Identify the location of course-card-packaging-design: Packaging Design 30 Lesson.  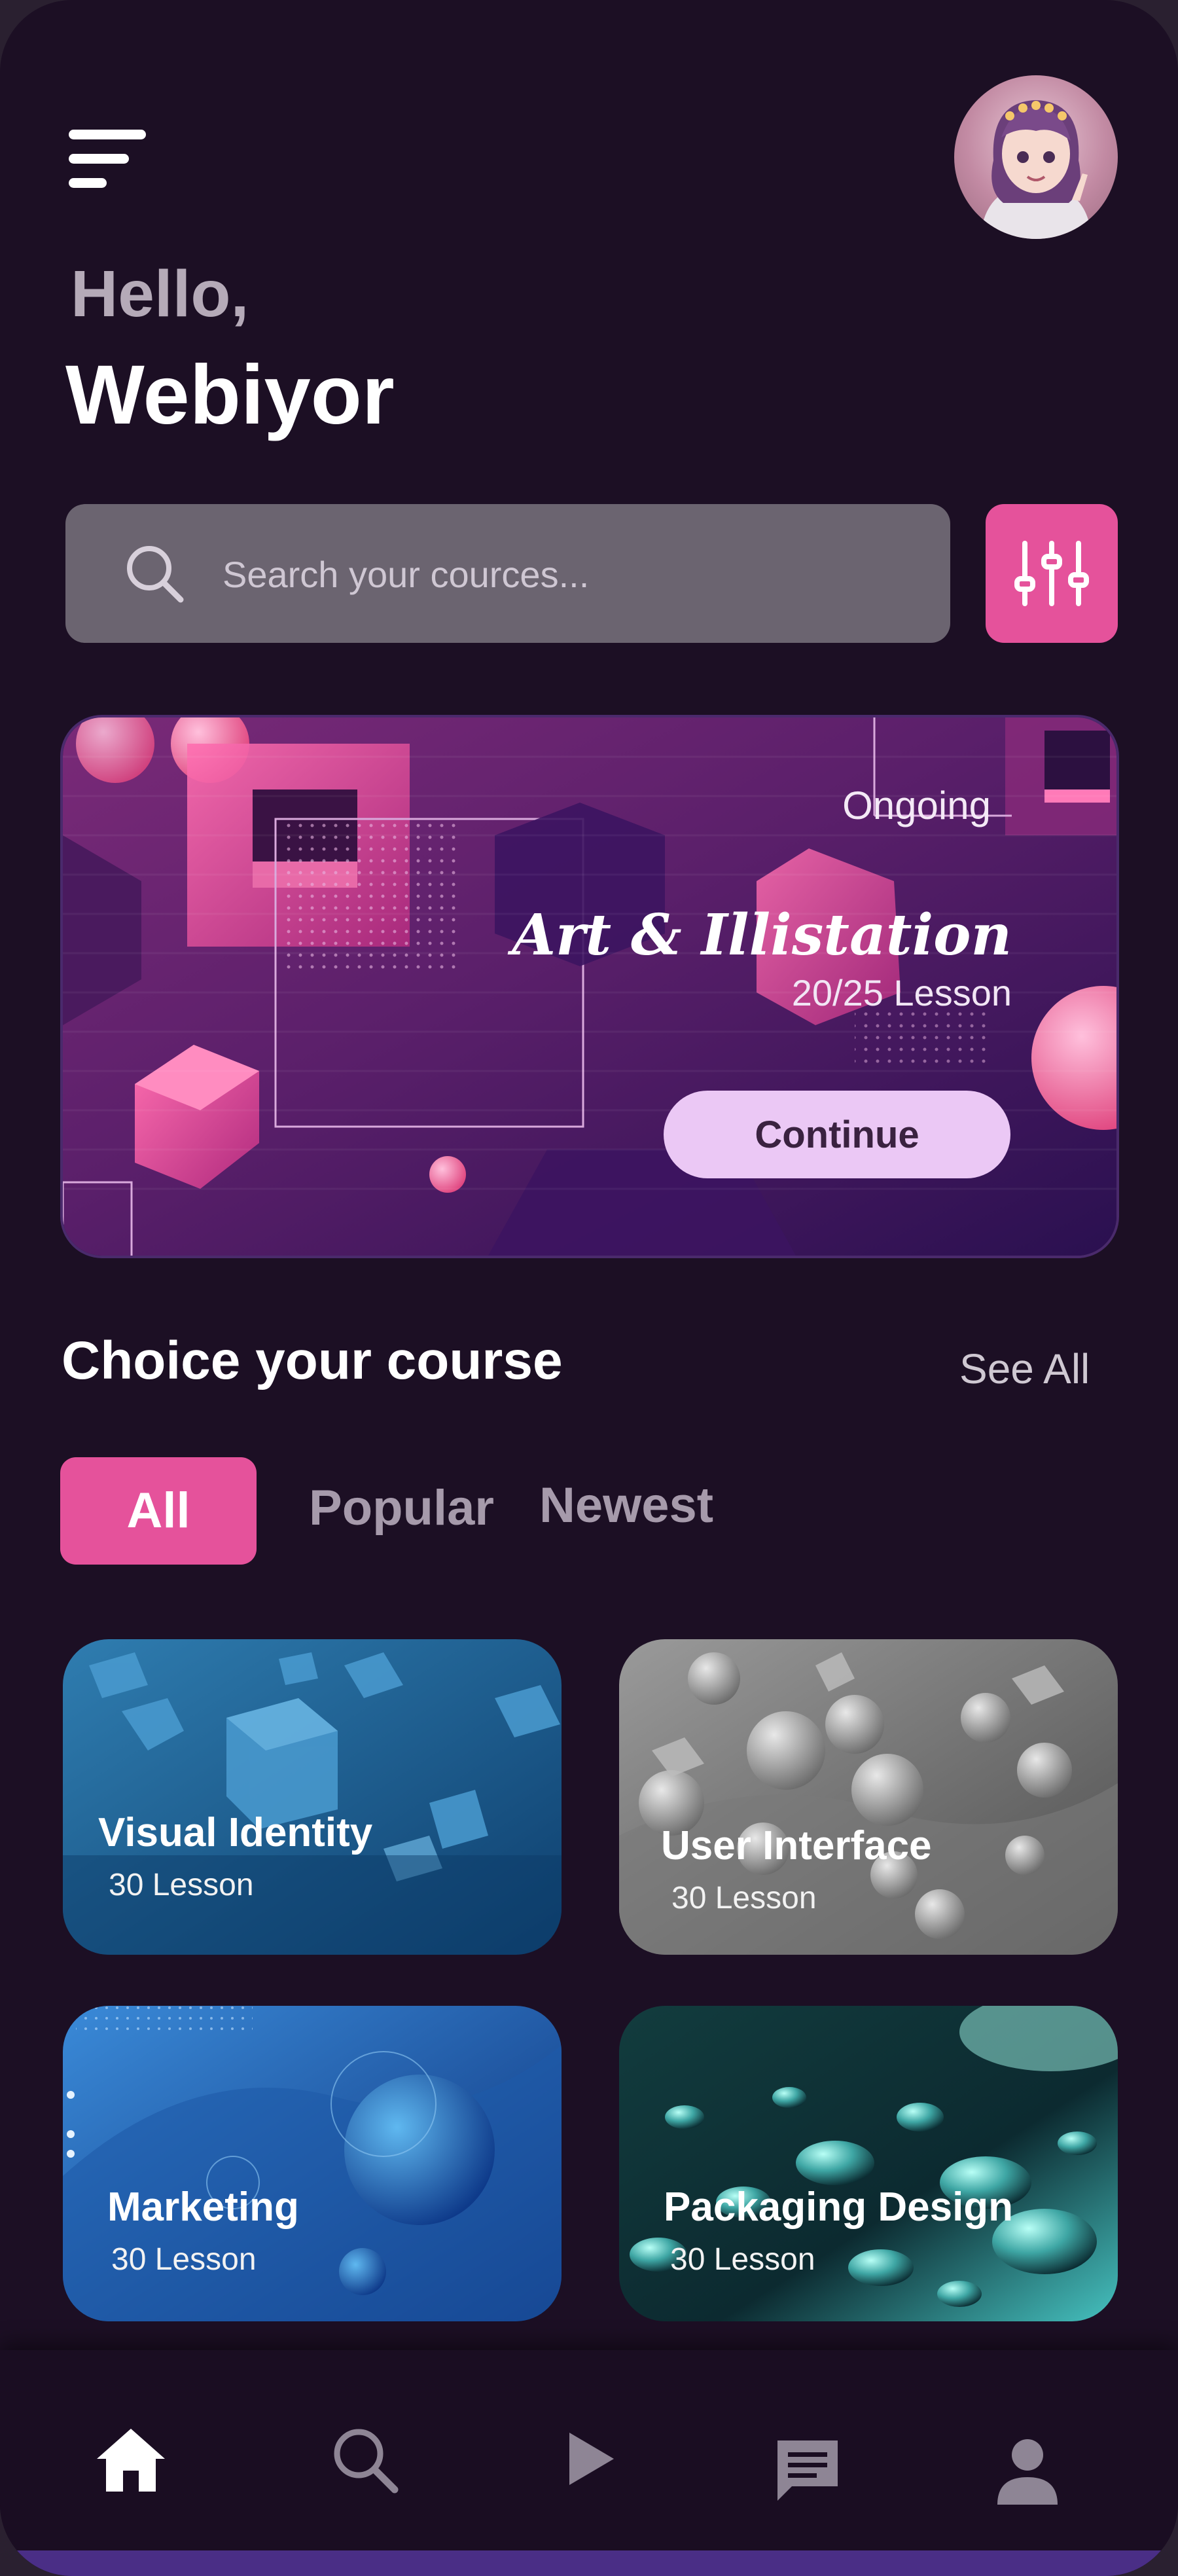
(869, 2163).